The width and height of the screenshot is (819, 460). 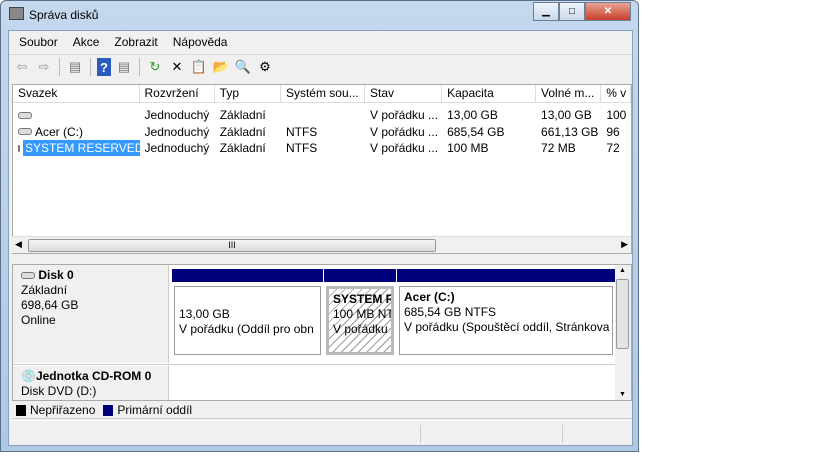 What do you see at coordinates (613, 131) in the screenshot?
I see `cell: 96` at bounding box center [613, 131].